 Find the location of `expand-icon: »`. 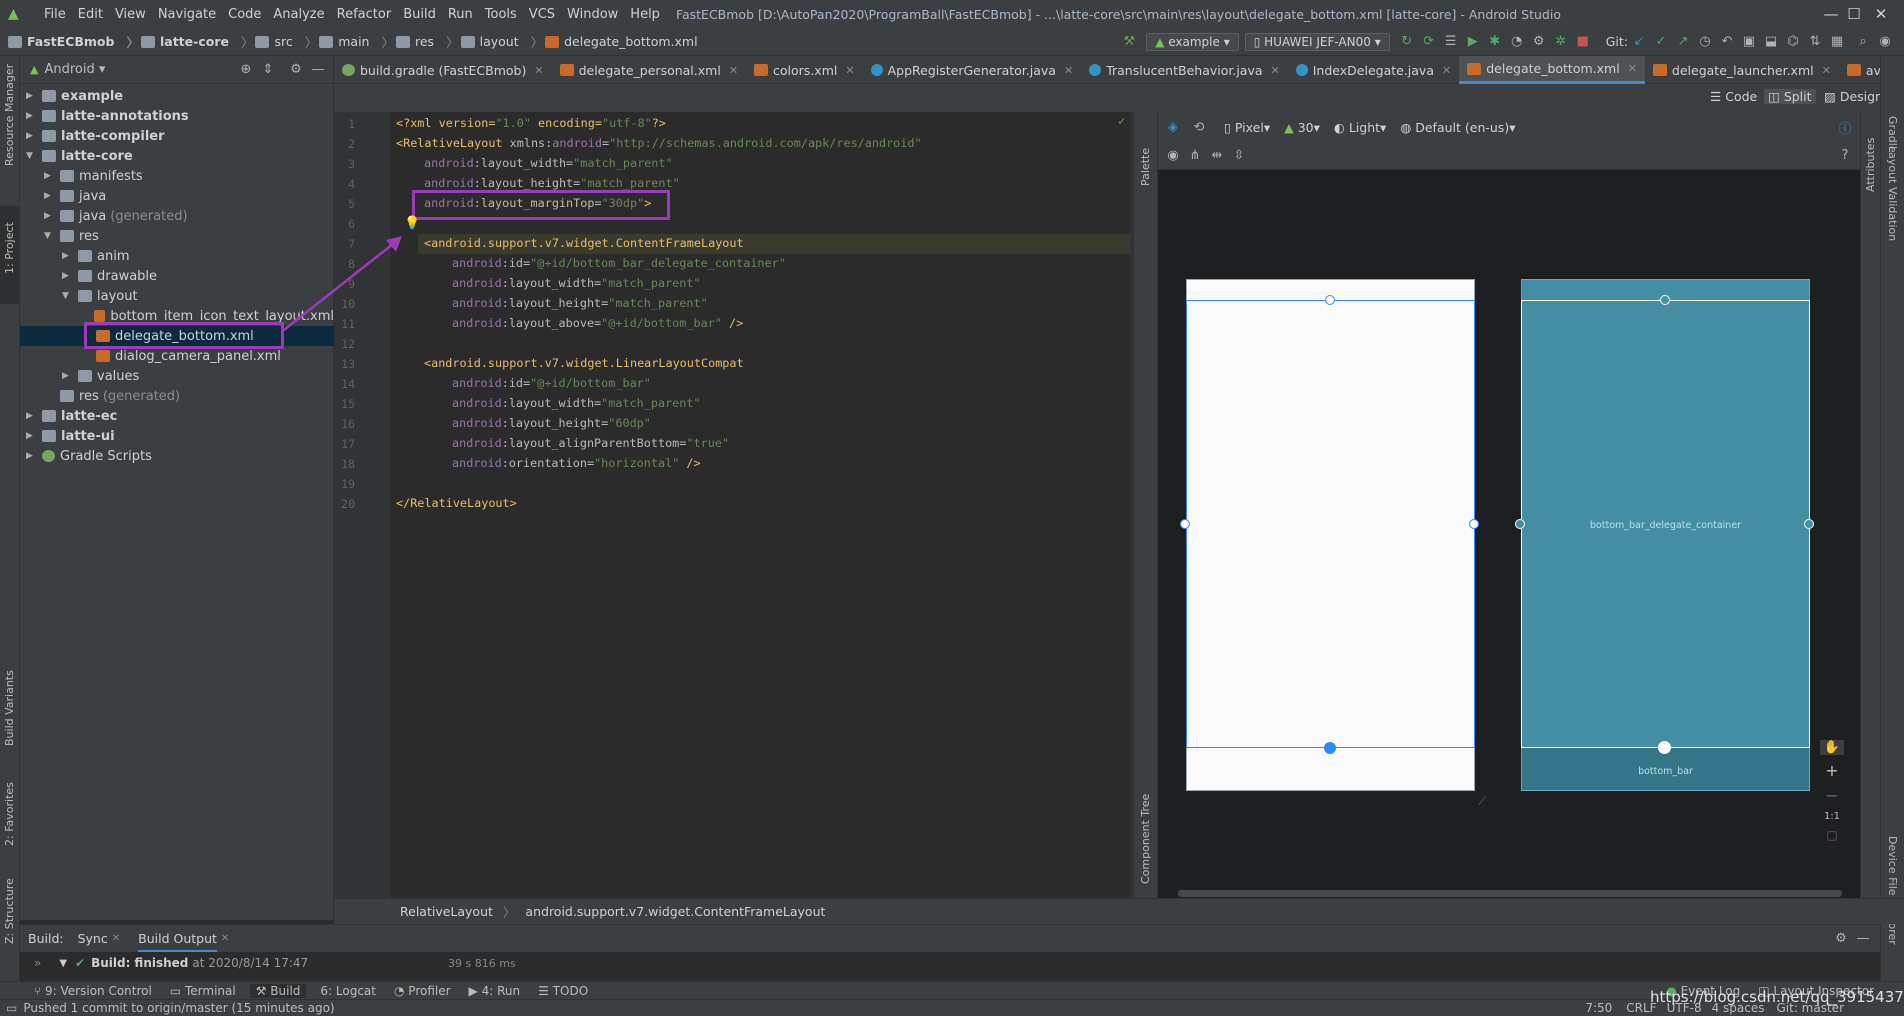

expand-icon: » is located at coordinates (37, 963).